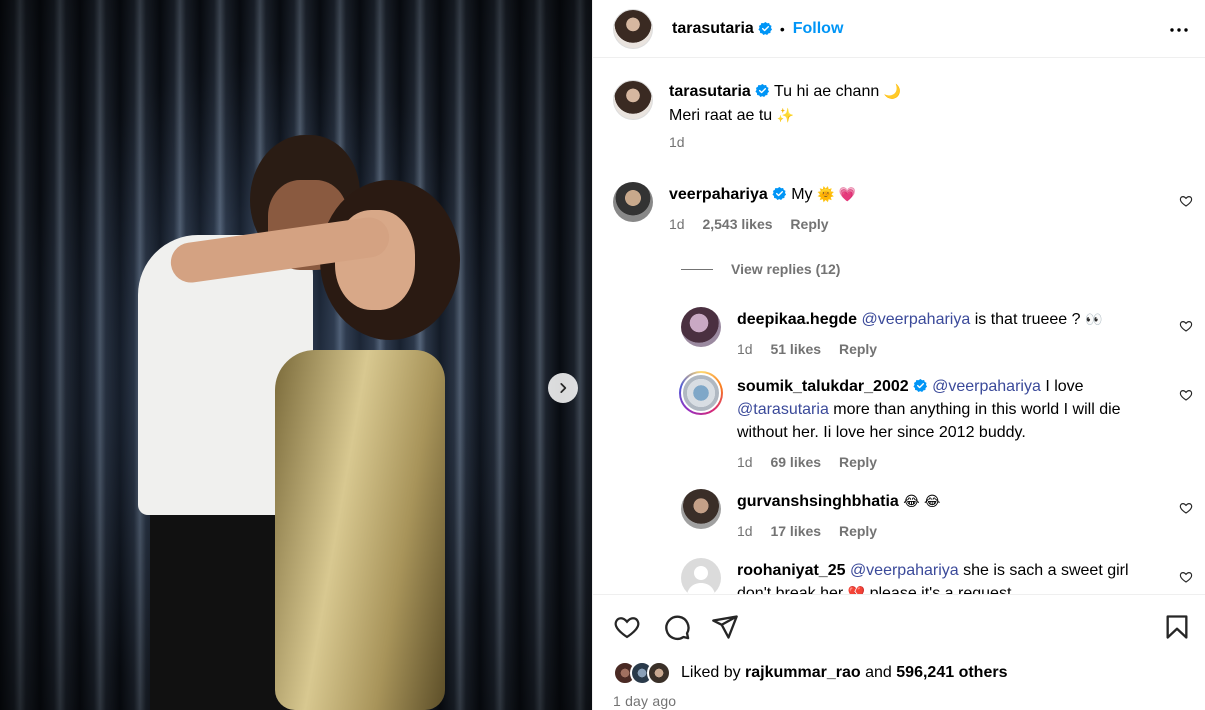  Describe the element at coordinates (677, 627) in the screenshot. I see `comment-icon` at that location.